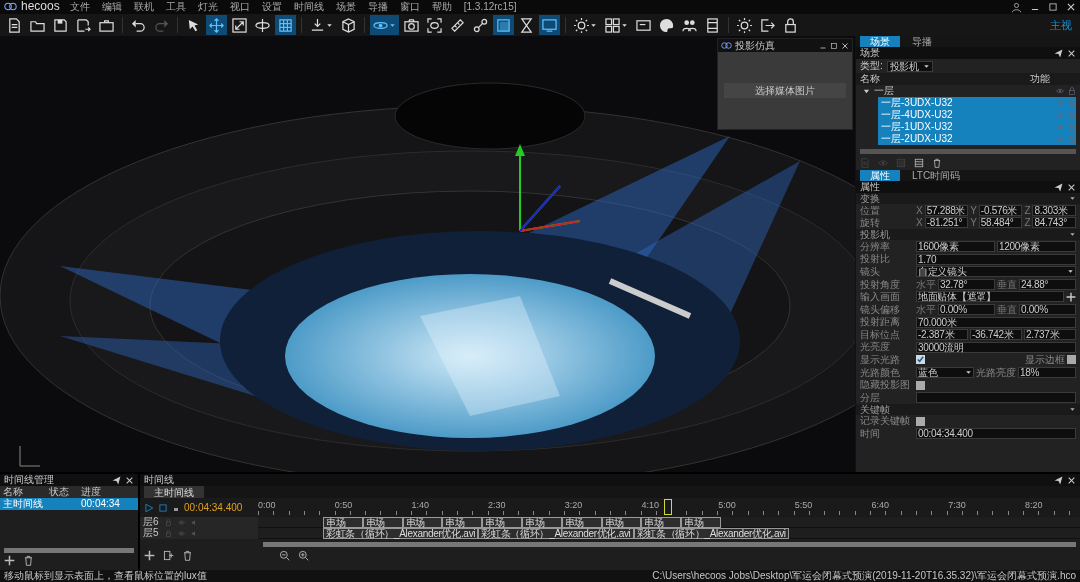 The height and width of the screenshot is (582, 1080). I want to click on input-field: 18%, so click(1047, 372).